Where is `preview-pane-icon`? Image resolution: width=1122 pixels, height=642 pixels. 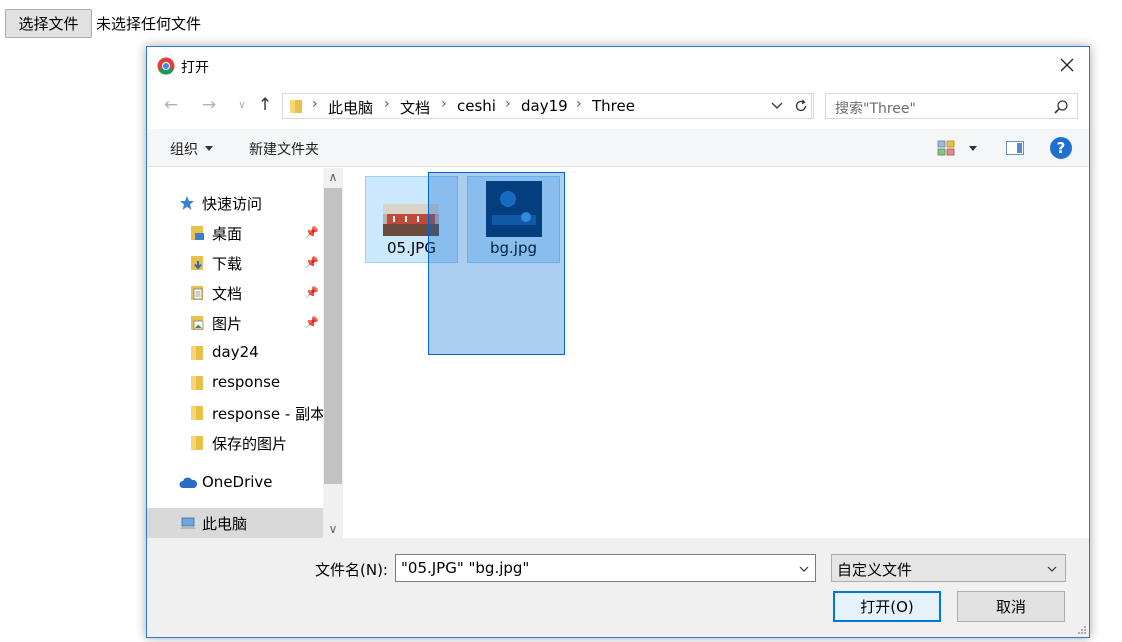 preview-pane-icon is located at coordinates (1015, 148).